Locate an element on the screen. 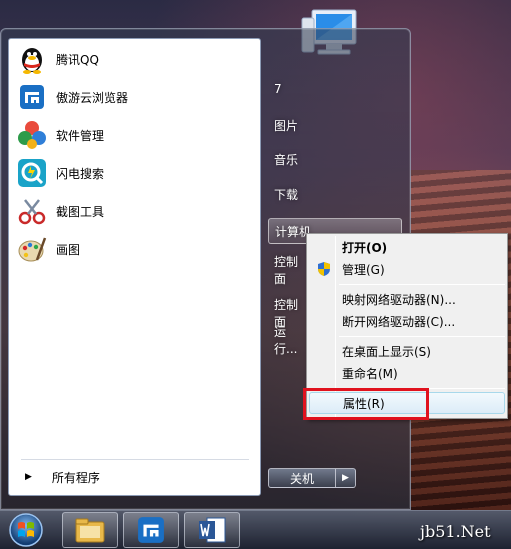  uac-shield-icon is located at coordinates (324, 269).